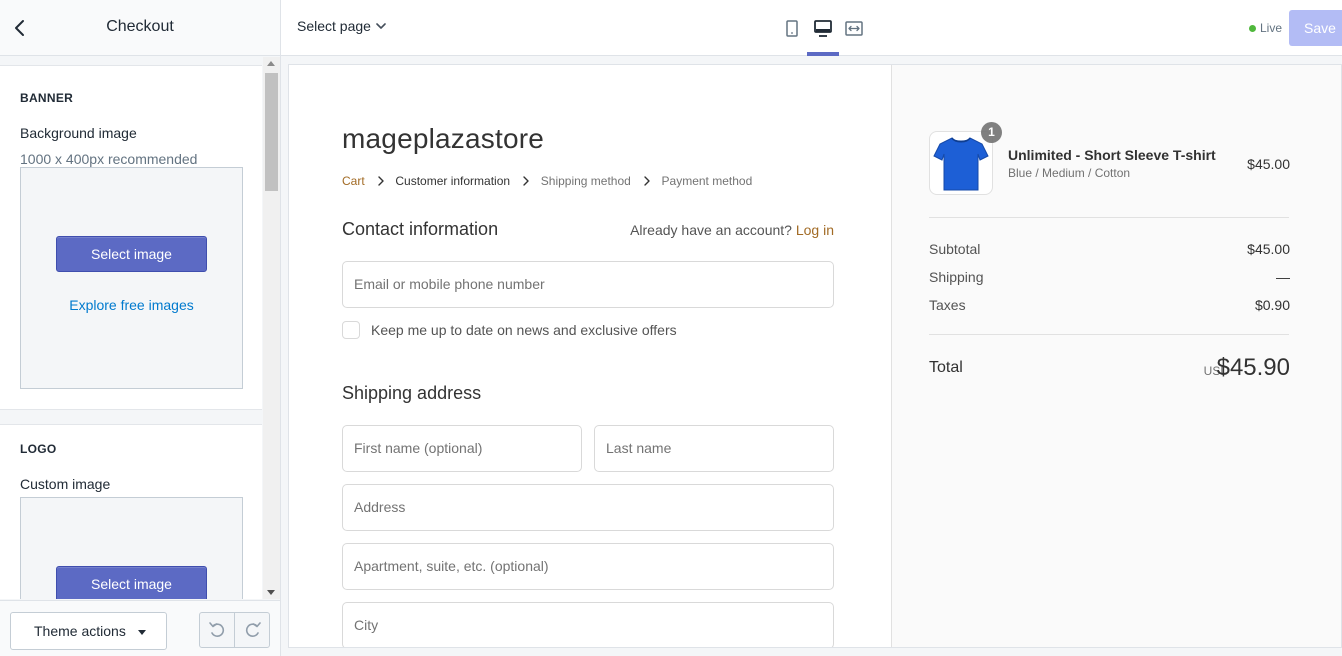 The height and width of the screenshot is (656, 1342). I want to click on undo-icon, so click(217, 629).